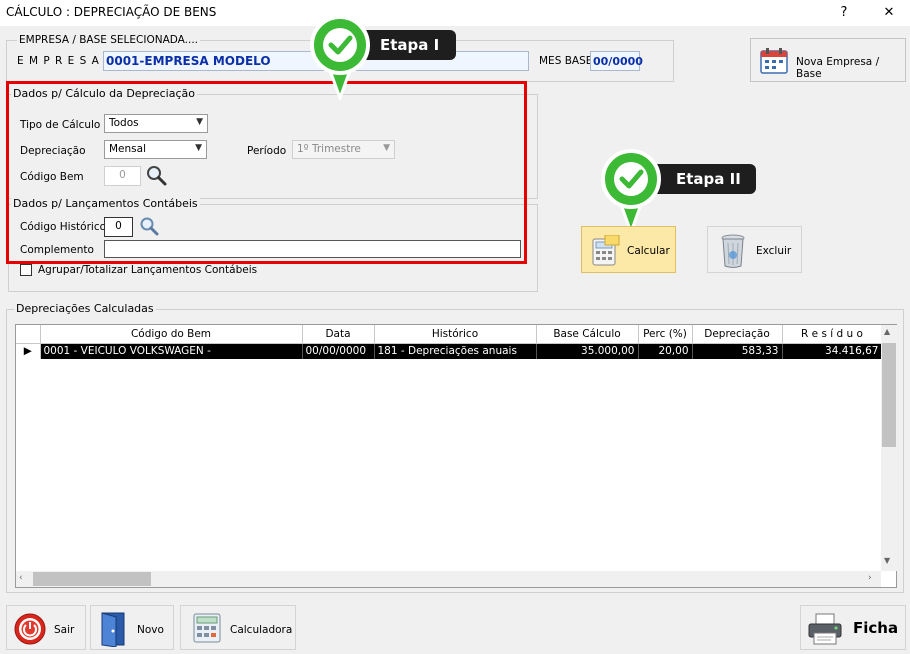 This screenshot has width=910, height=654. What do you see at coordinates (58, 61) in the screenshot?
I see `empresa-label: E M P R E S A` at bounding box center [58, 61].